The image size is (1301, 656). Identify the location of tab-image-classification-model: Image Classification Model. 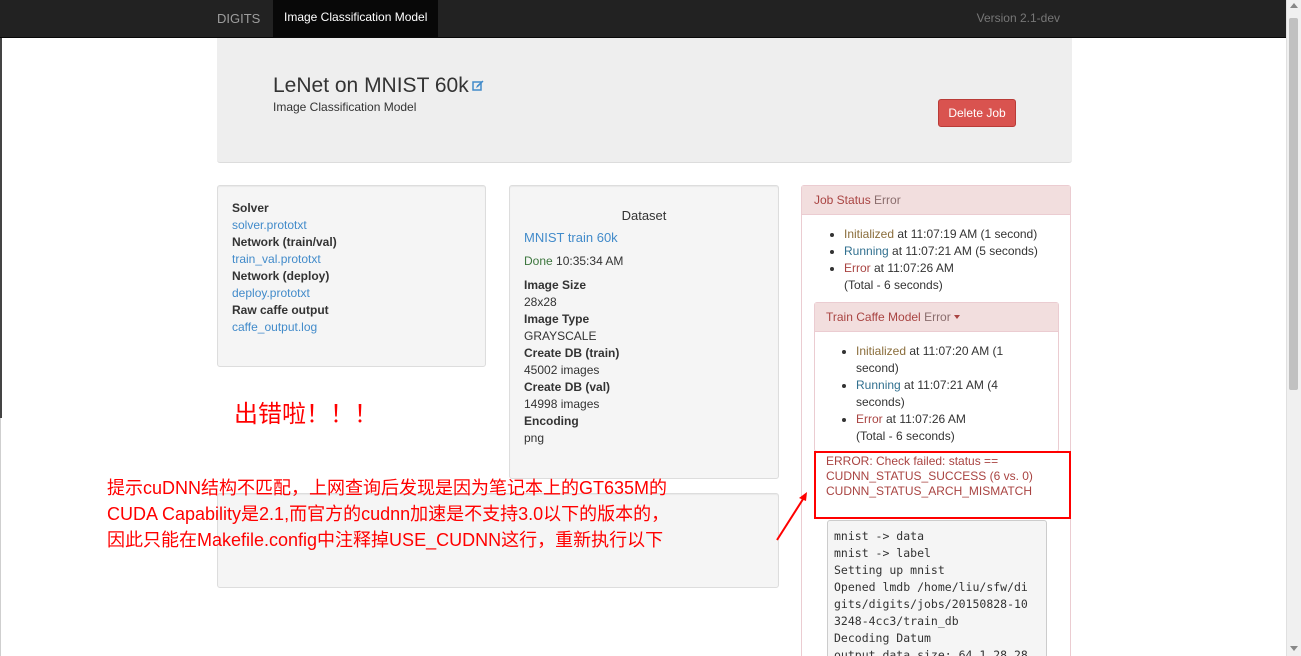
(356, 18).